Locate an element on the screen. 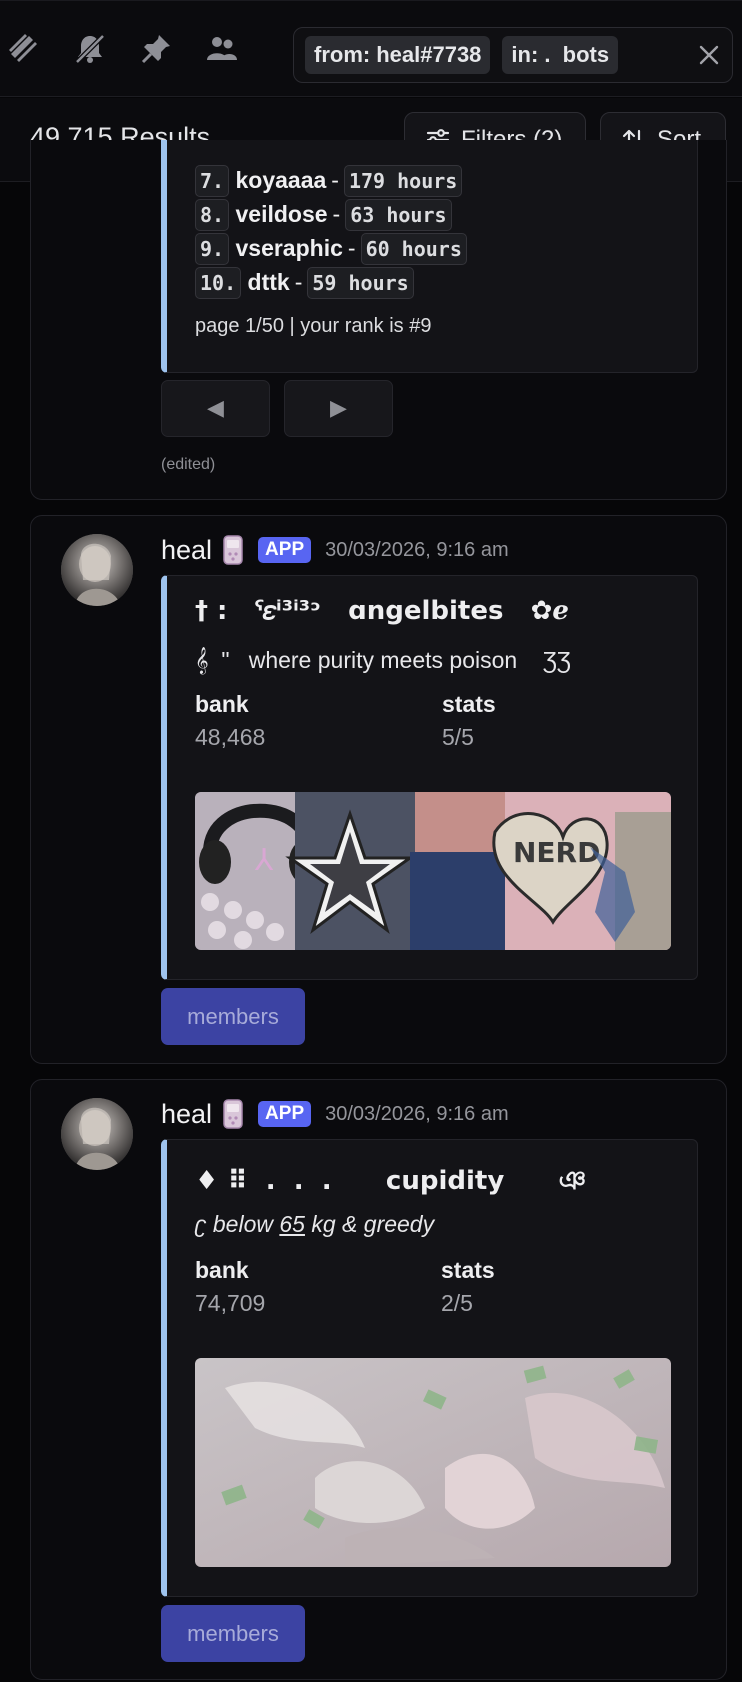  right-arrow-icon: ▶ is located at coordinates (338, 408).